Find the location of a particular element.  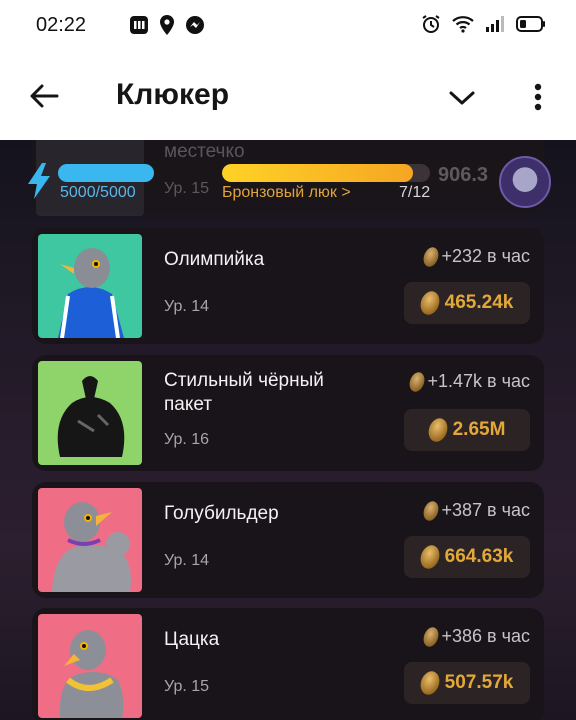

item-rate: +386 в час is located at coordinates (475, 636).